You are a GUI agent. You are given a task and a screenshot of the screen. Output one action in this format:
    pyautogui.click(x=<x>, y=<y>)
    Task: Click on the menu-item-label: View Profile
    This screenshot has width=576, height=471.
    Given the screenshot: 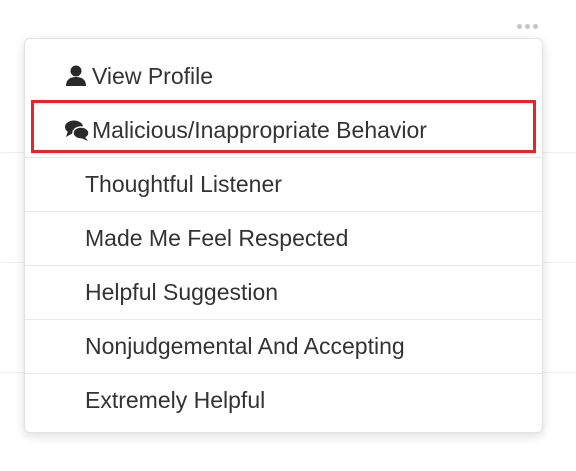 What is the action you would take?
    pyautogui.click(x=153, y=75)
    